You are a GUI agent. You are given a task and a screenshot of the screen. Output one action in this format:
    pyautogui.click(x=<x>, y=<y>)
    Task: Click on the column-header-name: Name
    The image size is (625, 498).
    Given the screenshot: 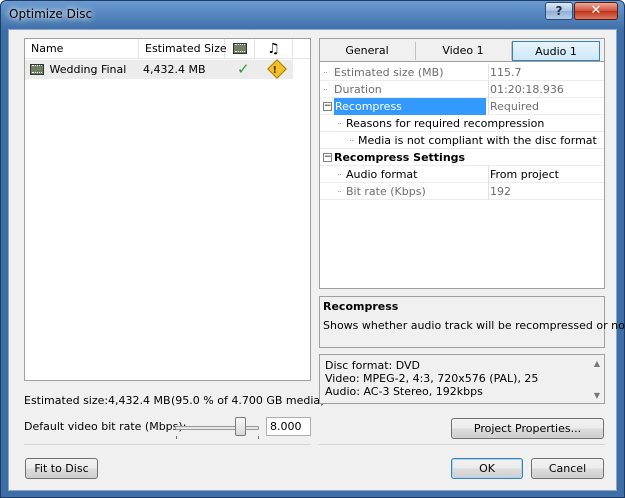 What is the action you would take?
    pyautogui.click(x=82, y=49)
    